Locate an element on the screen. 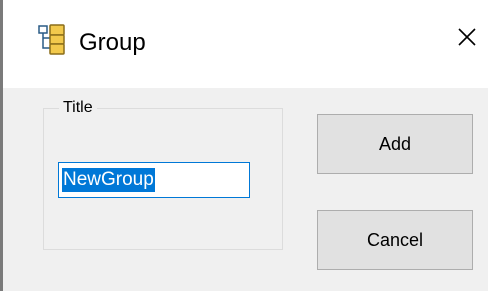 The height and width of the screenshot is (291, 488). close-button is located at coordinates (467, 39).